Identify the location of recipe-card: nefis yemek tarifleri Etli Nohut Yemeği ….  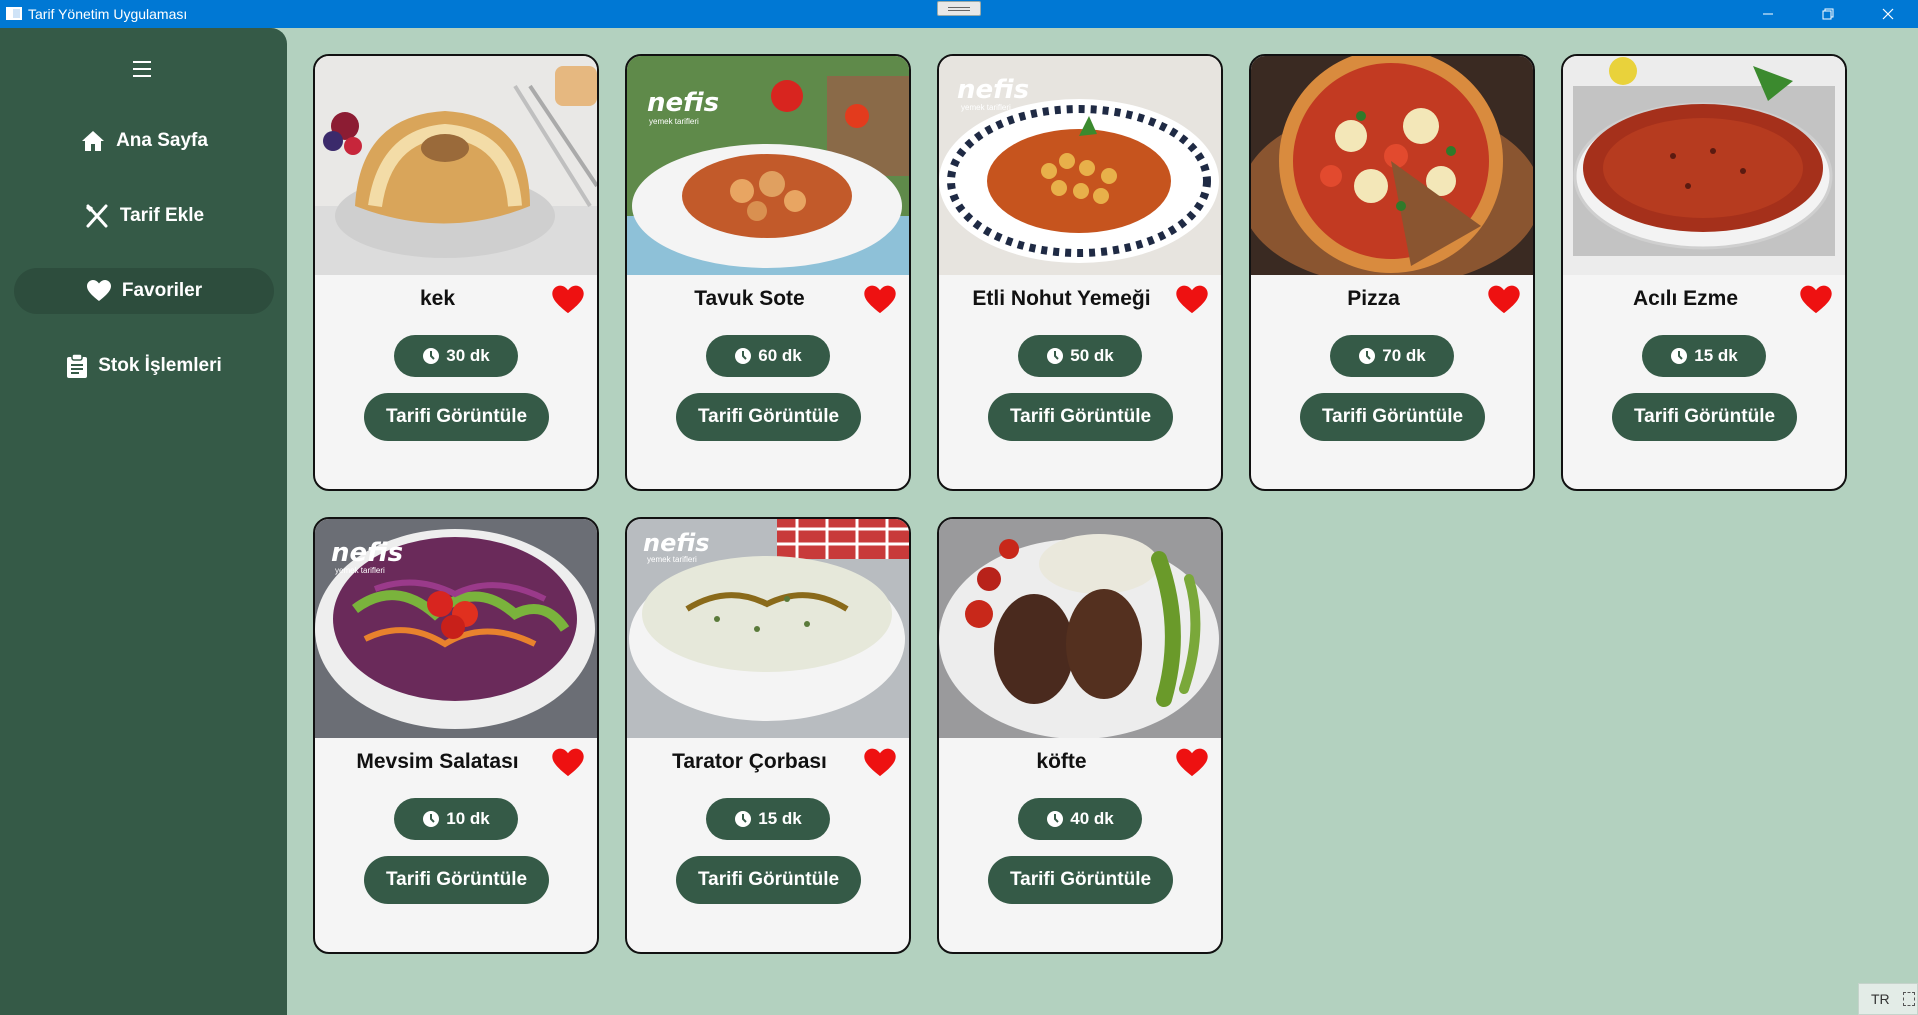
(1080, 272).